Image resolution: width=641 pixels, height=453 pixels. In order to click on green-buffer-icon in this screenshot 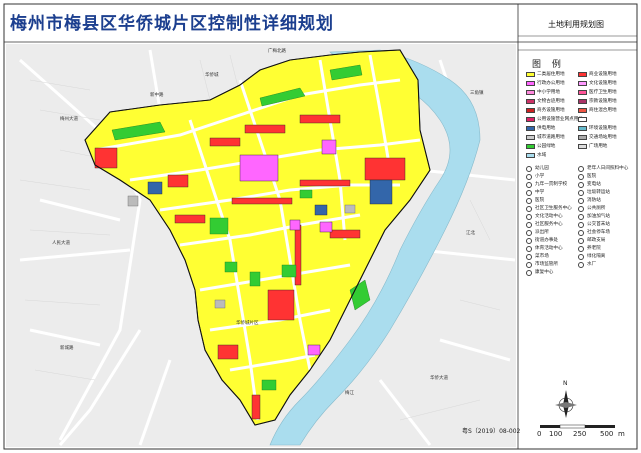, I will do `click(581, 257)`.